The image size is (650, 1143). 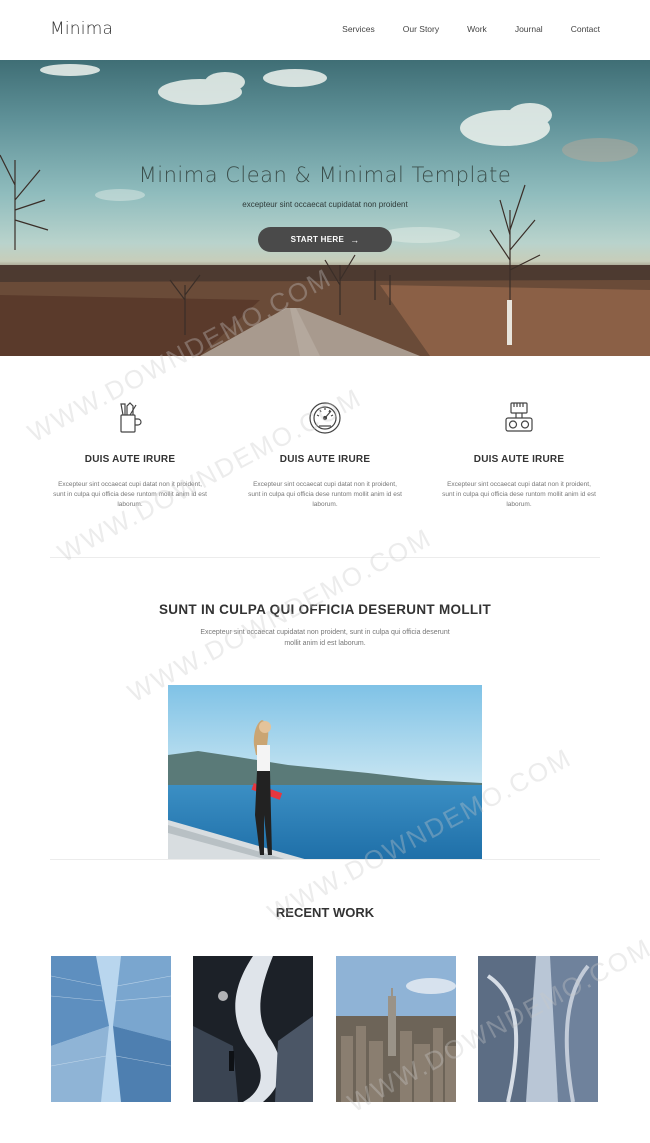 I want to click on nav-link-journal: Journal, so click(x=529, y=29).